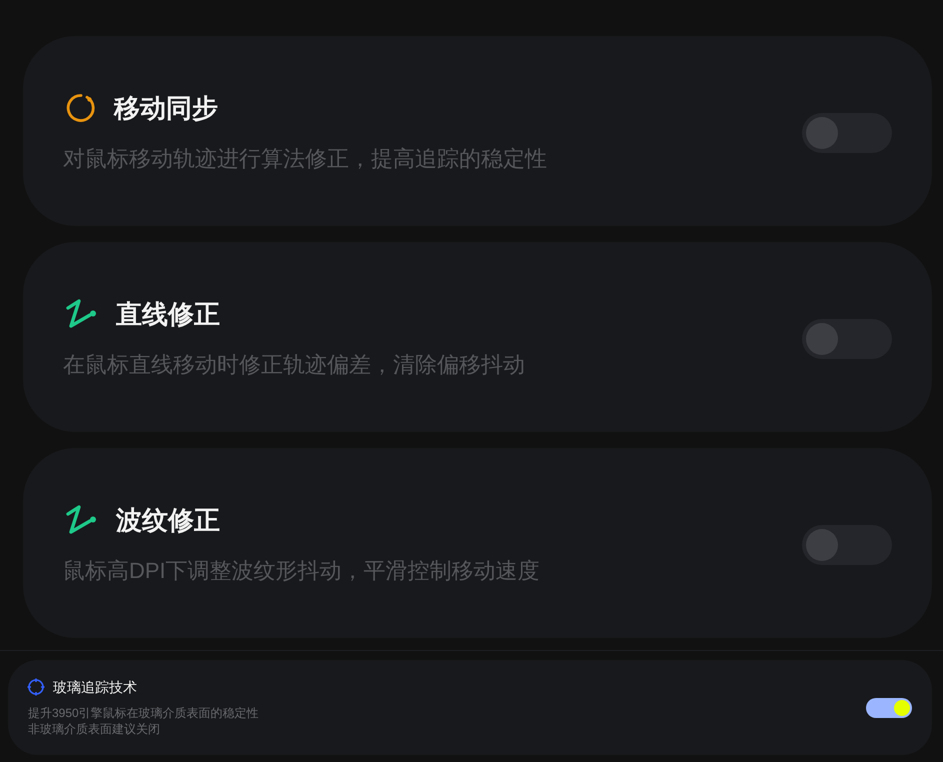  I want to click on setting-description: 非玻璃介质表面建议关闭, so click(94, 729).